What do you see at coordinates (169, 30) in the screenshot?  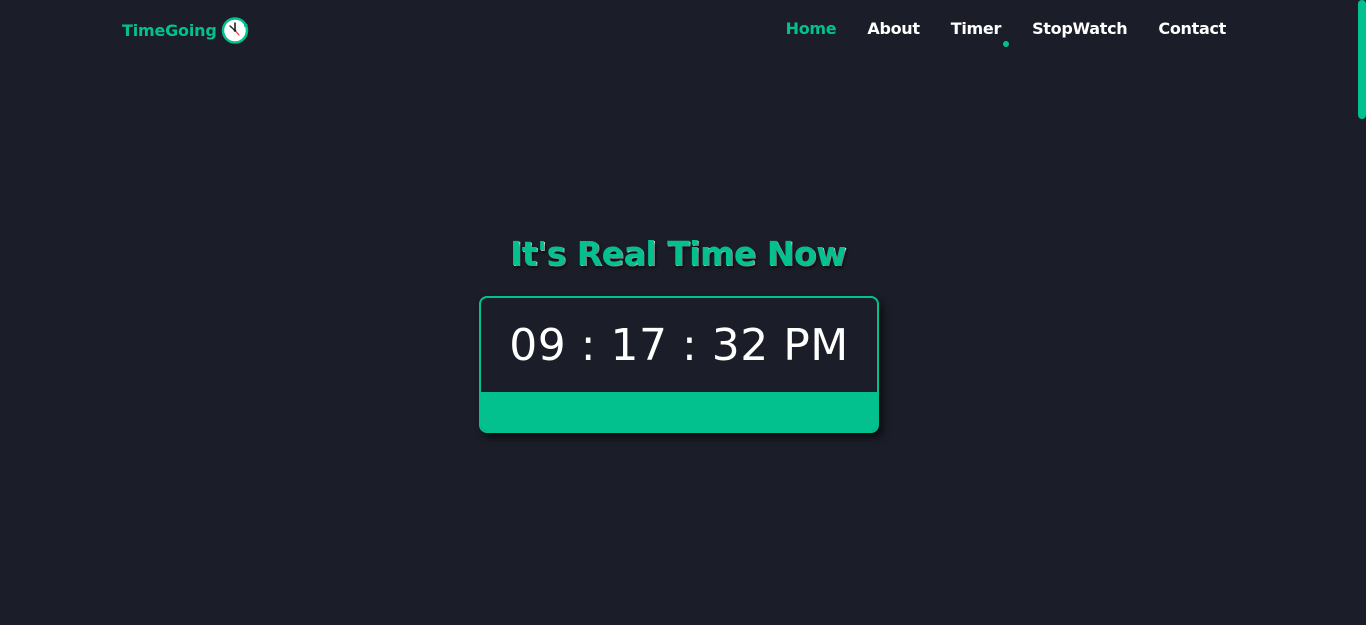 I see `brand-name: TimeGoing` at bounding box center [169, 30].